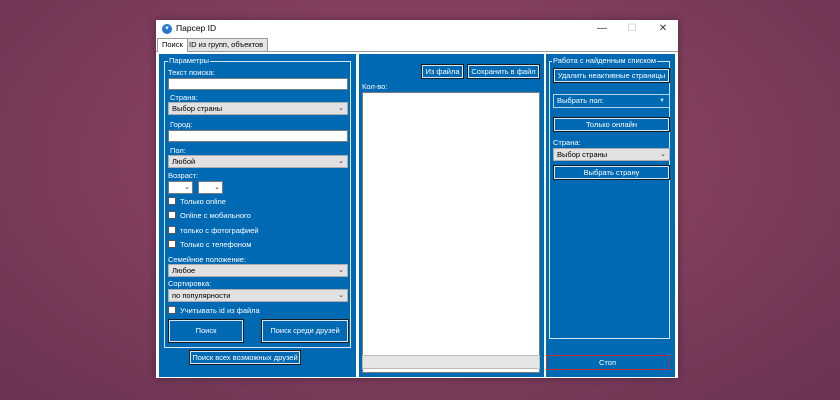 This screenshot has width=840, height=400. What do you see at coordinates (611, 124) in the screenshot?
I see `only-online-button: Только онлайн` at bounding box center [611, 124].